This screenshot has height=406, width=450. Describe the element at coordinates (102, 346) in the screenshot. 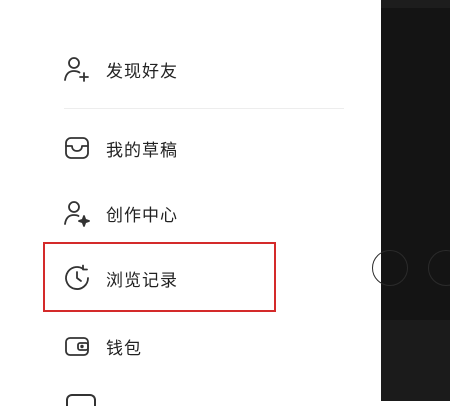

I see `menu-item-wallet: 钱包` at that location.